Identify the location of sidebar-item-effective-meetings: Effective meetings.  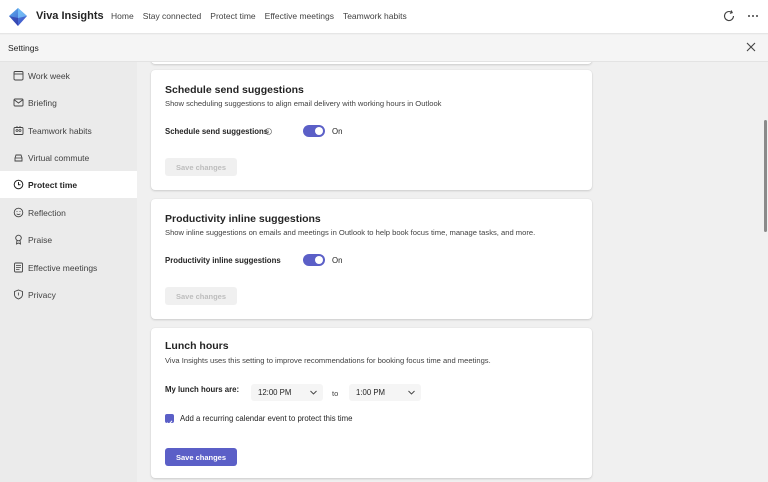
(68, 267).